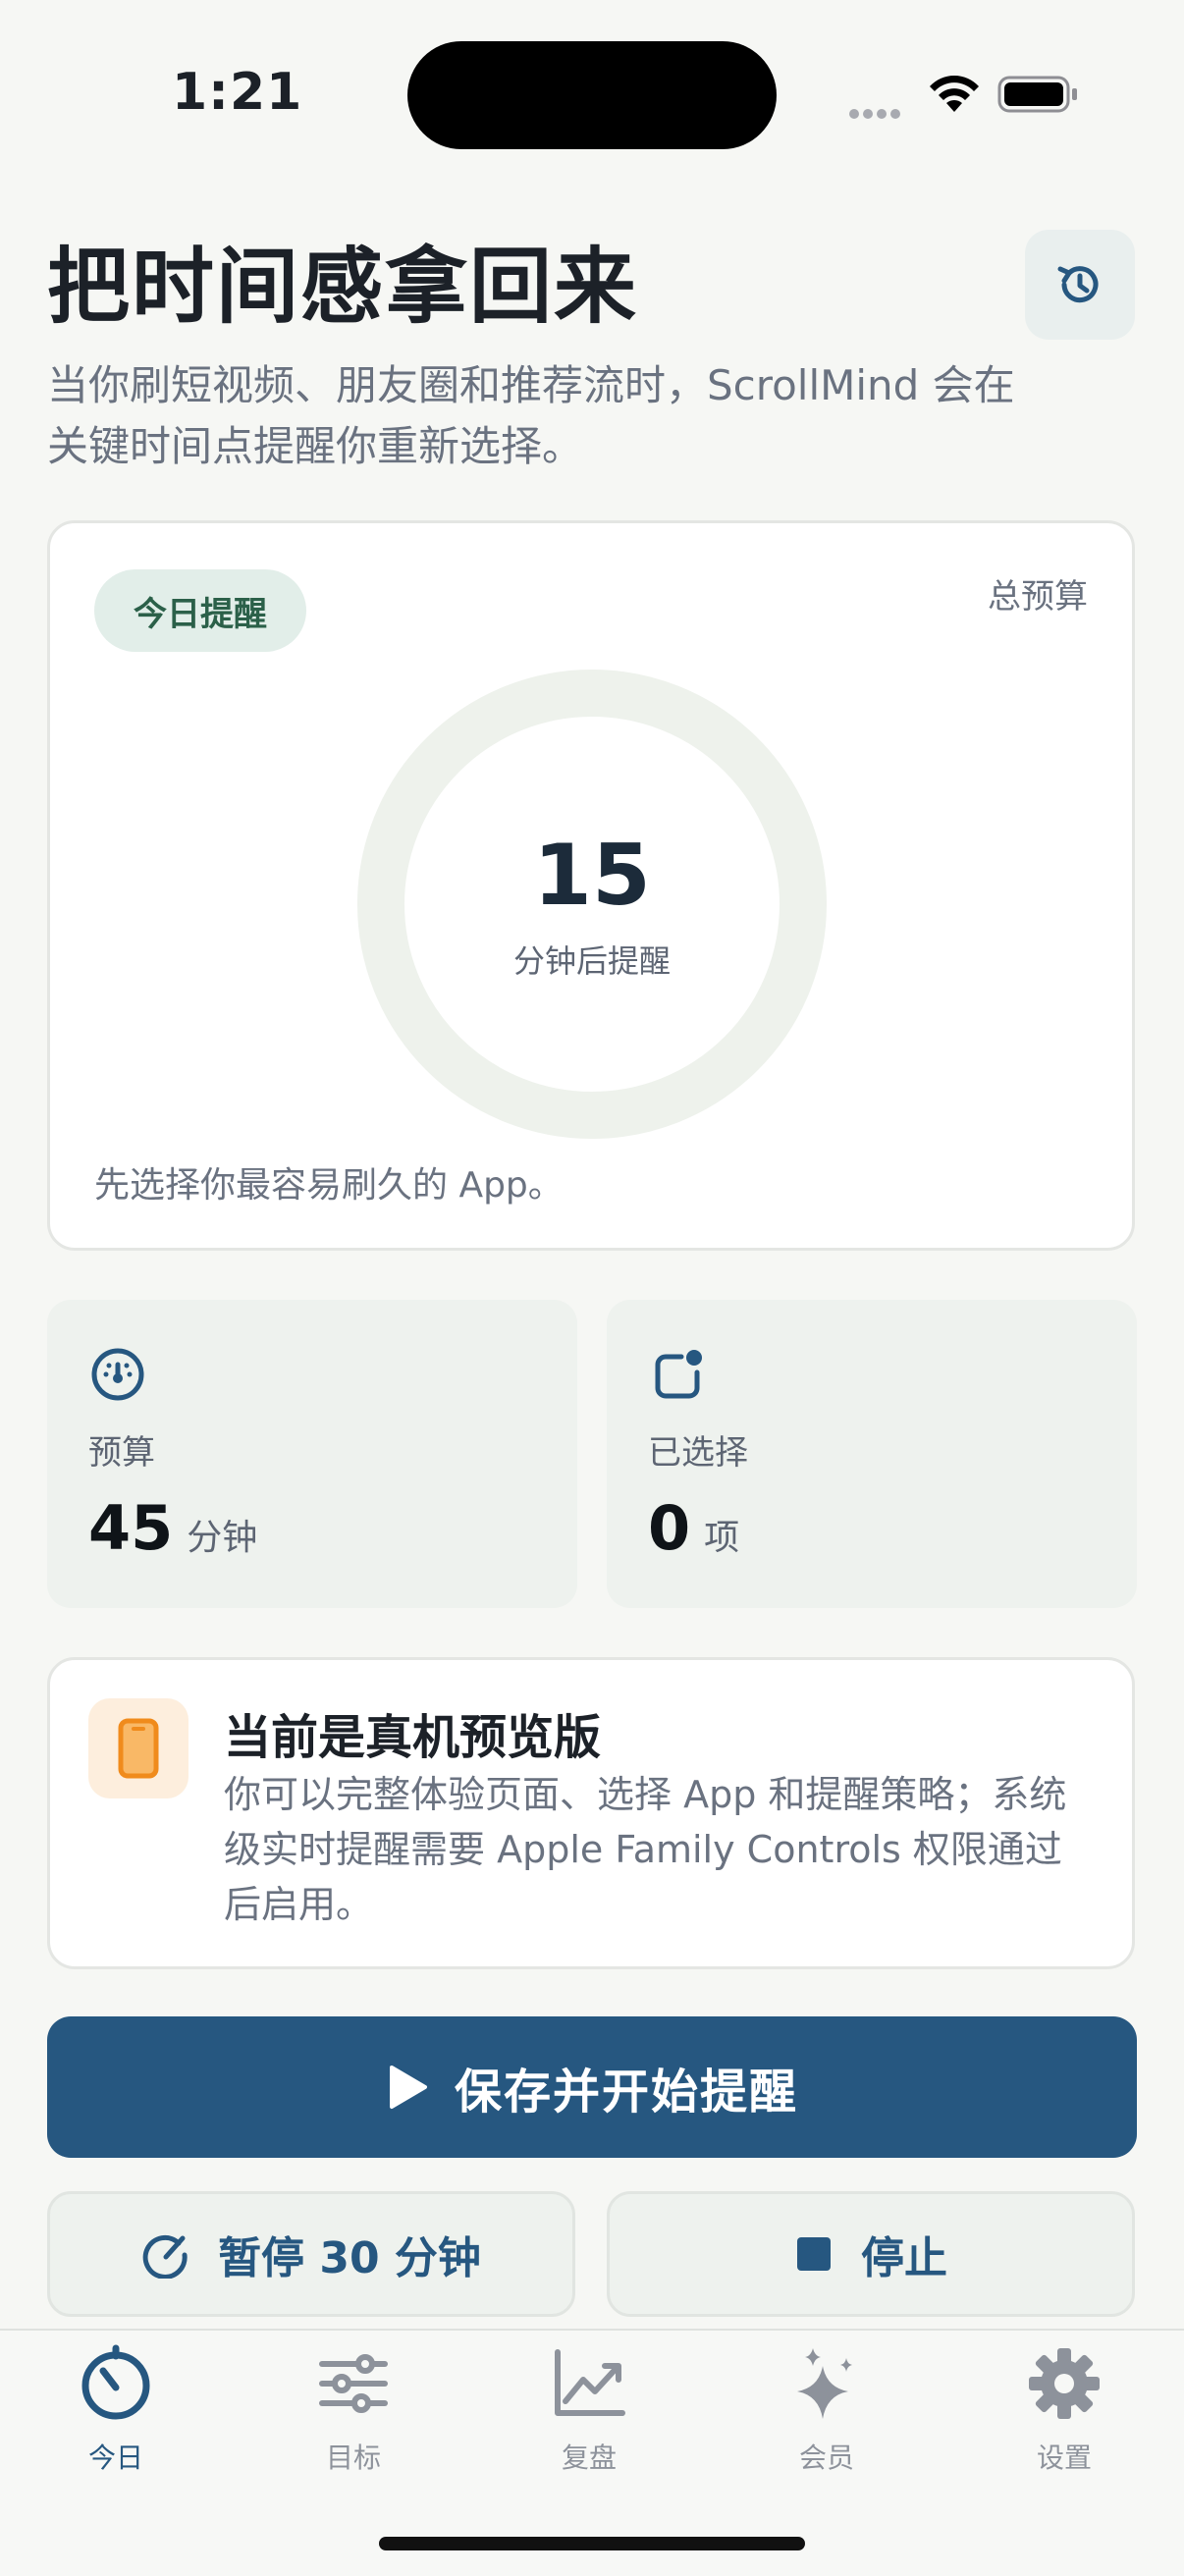 The width and height of the screenshot is (1184, 2576). Describe the element at coordinates (222, 1538) in the screenshot. I see `budget-unit: 分钟` at that location.